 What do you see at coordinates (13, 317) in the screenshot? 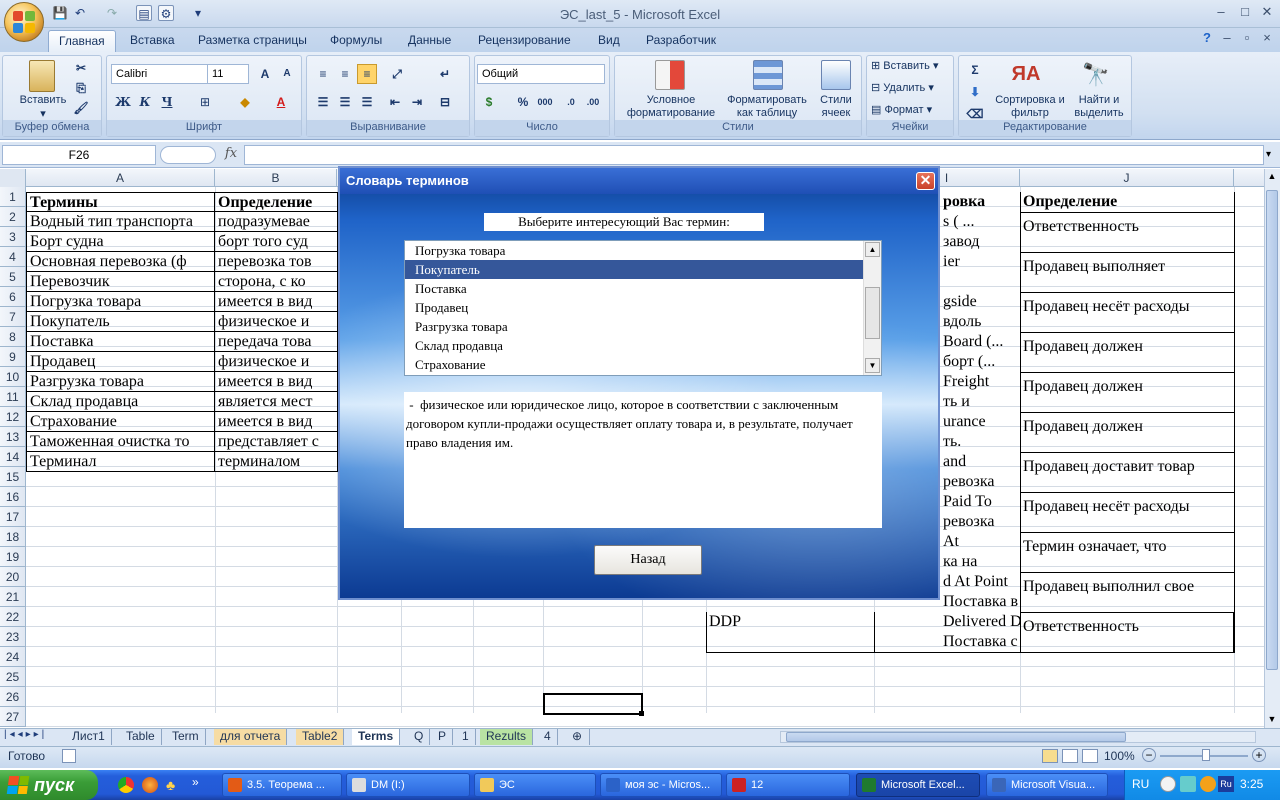
I see `row-header-7: 7` at bounding box center [13, 317].